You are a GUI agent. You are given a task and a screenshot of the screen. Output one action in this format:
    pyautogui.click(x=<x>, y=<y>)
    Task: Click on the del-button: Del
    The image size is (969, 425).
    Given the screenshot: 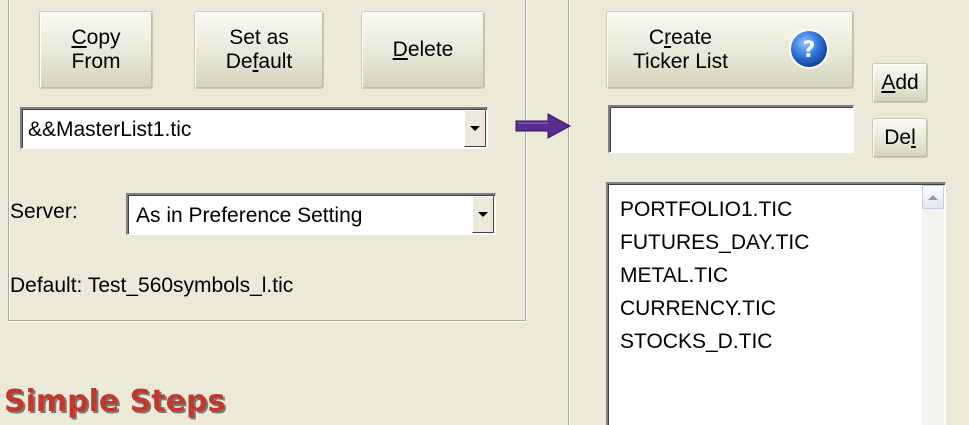 What is the action you would take?
    pyautogui.click(x=900, y=138)
    